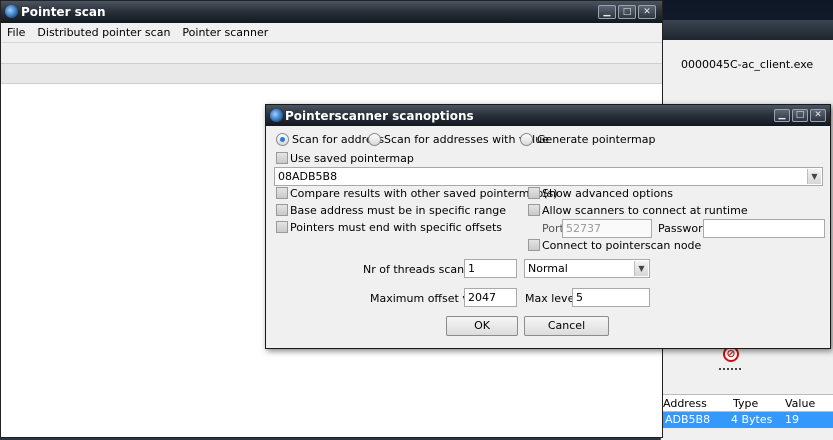 Image resolution: width=833 pixels, height=440 pixels. Describe the element at coordinates (747, 30) in the screenshot. I see `main-window-titlebar` at that location.